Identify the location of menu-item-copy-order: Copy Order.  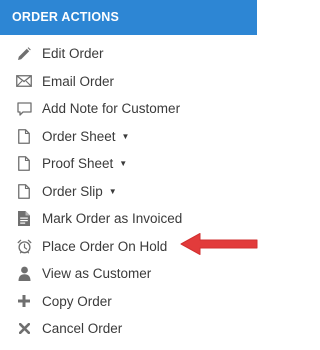
(128, 302).